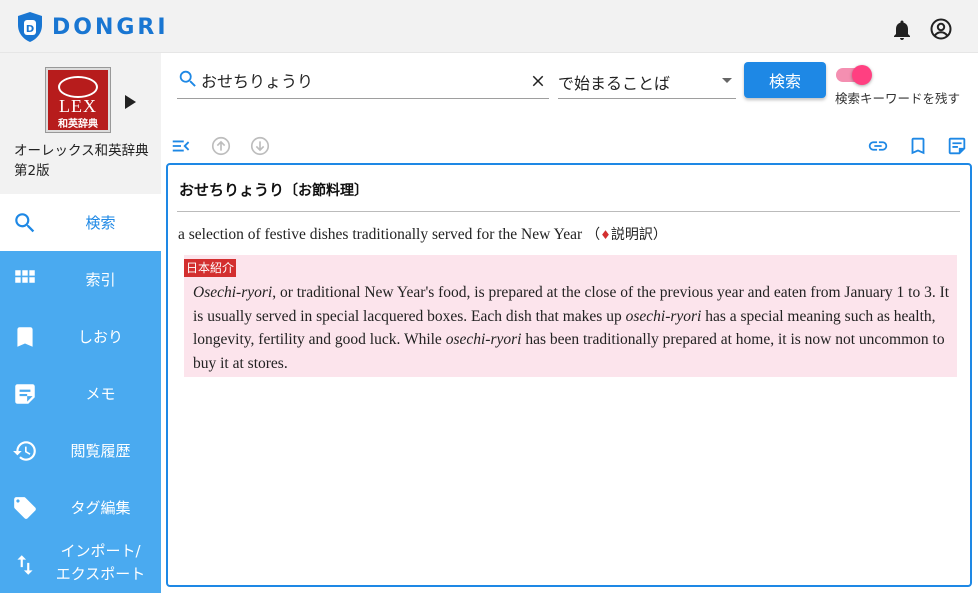 This screenshot has height=593, width=978. What do you see at coordinates (489, 26) in the screenshot?
I see `app-bar: D DONGRI` at bounding box center [489, 26].